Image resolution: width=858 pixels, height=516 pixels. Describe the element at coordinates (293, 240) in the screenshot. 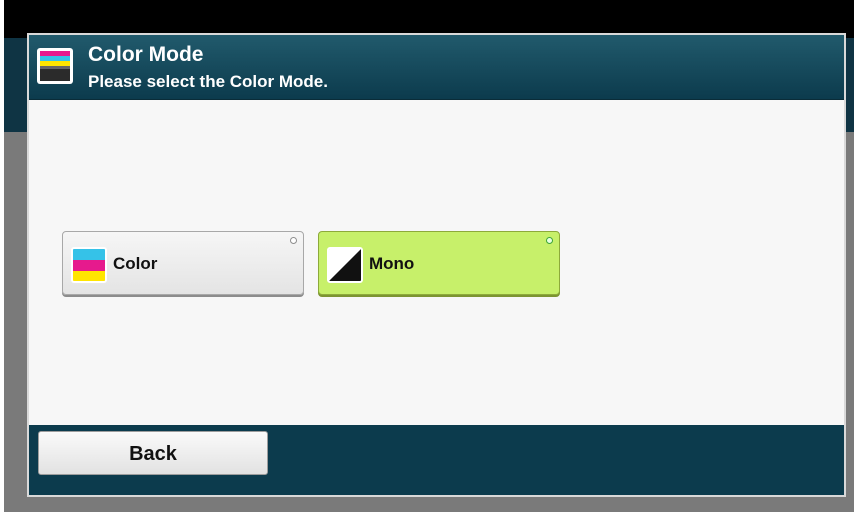

I see `unselected-indicator` at that location.